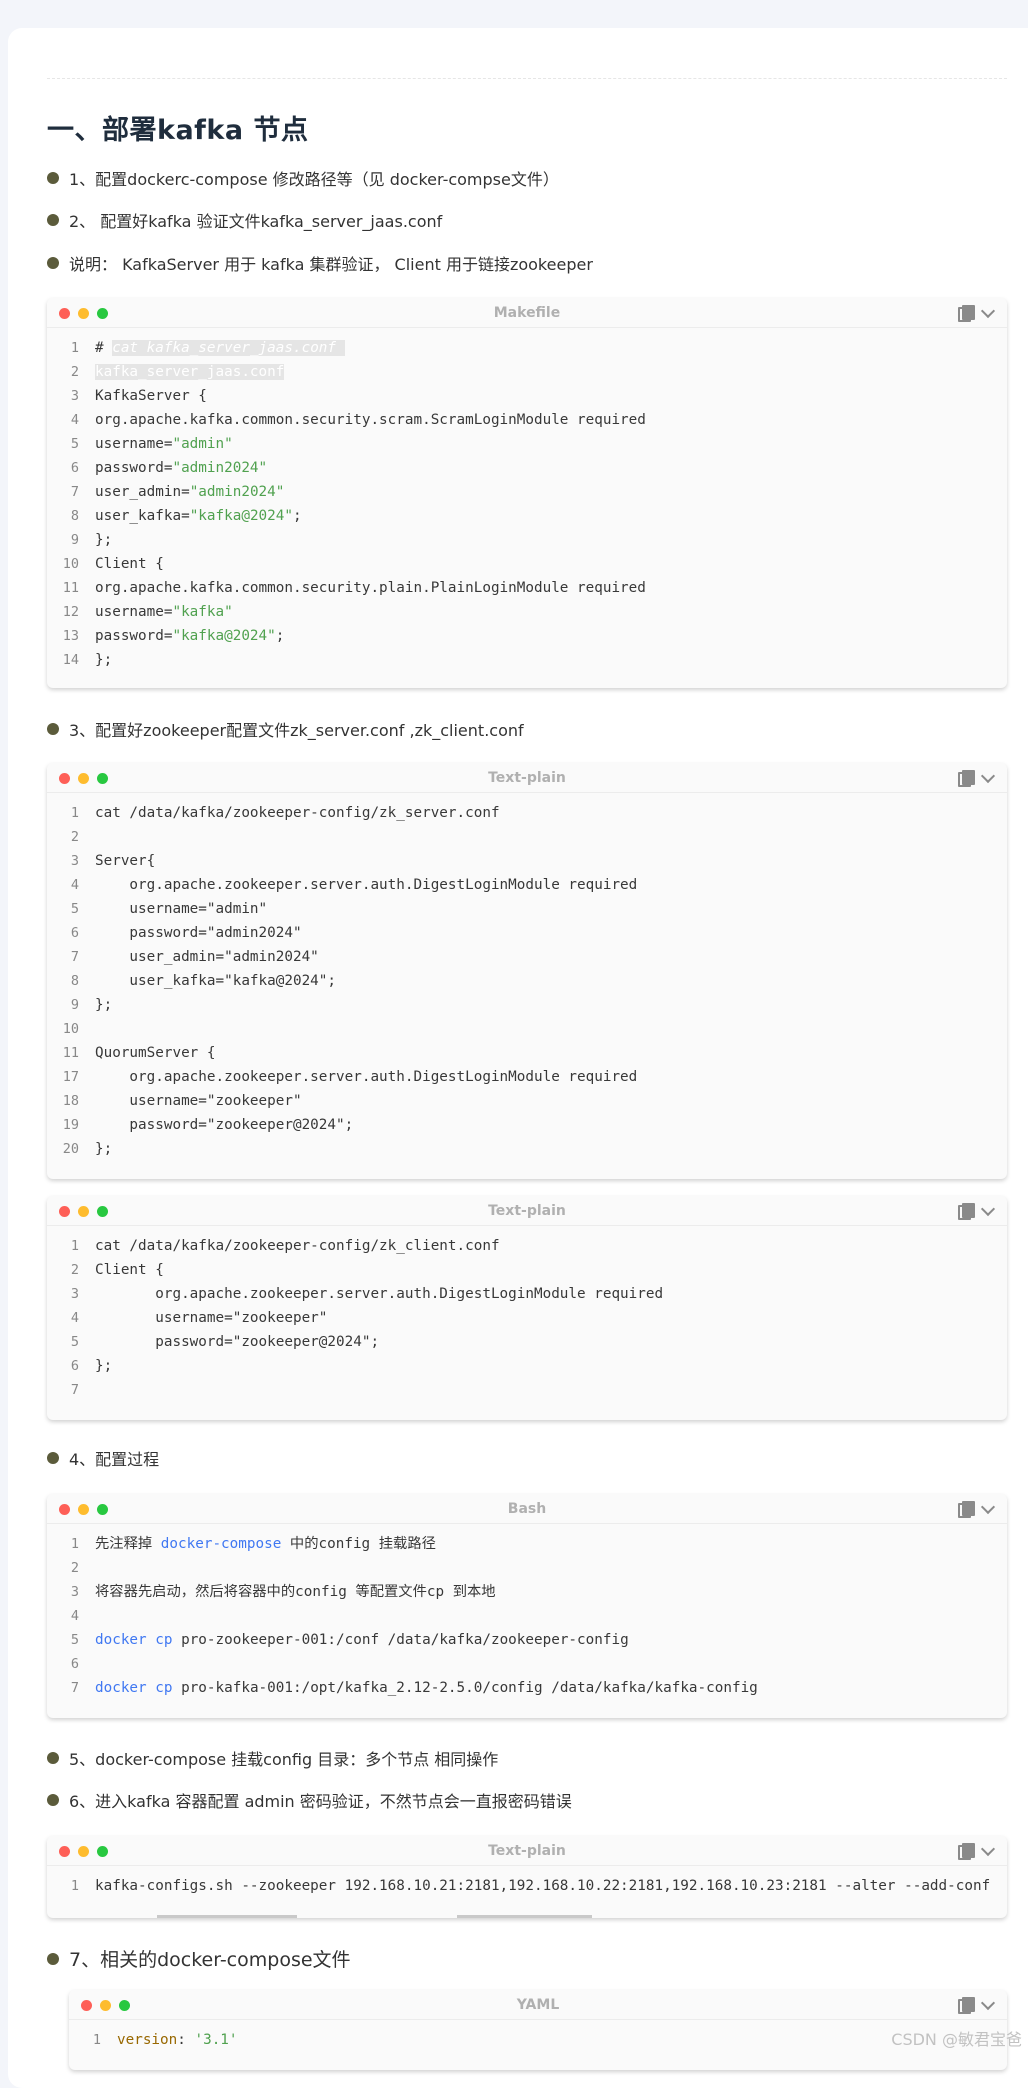  Describe the element at coordinates (211, 1318) in the screenshot. I see `code-token: username="zookeeper"` at that location.